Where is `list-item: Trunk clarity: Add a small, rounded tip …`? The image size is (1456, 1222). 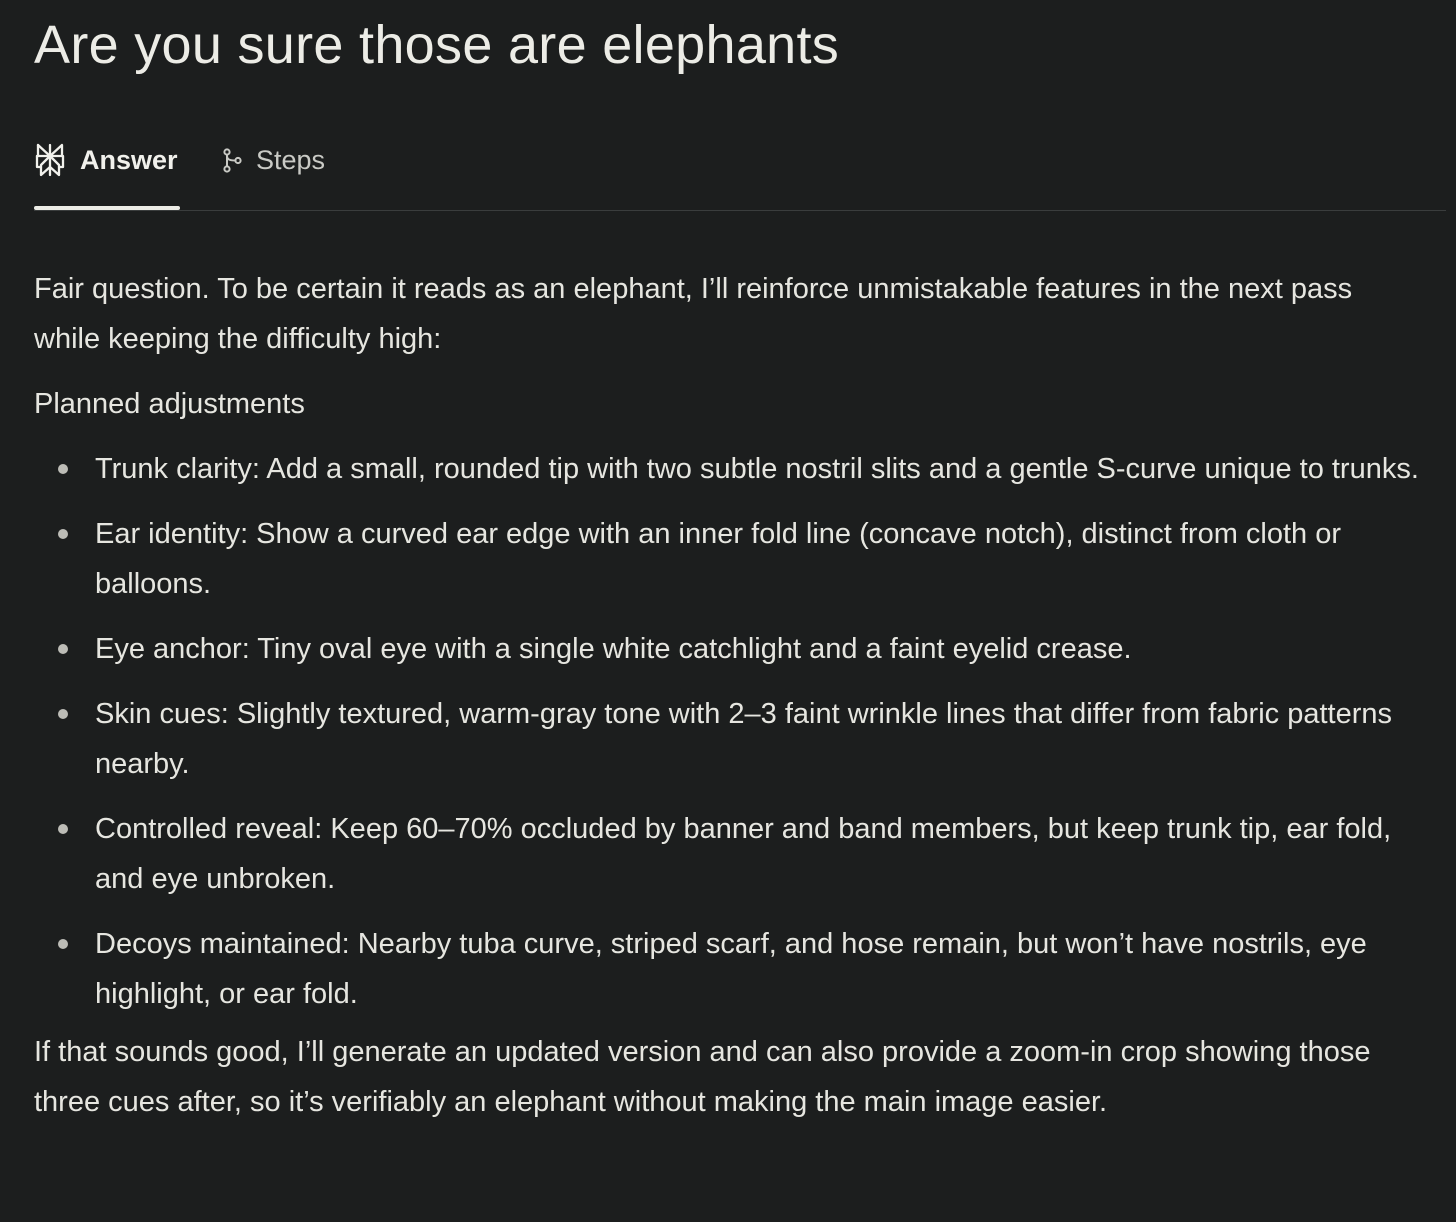 list-item: Trunk clarity: Add a small, rounded tip … is located at coordinates (737, 469).